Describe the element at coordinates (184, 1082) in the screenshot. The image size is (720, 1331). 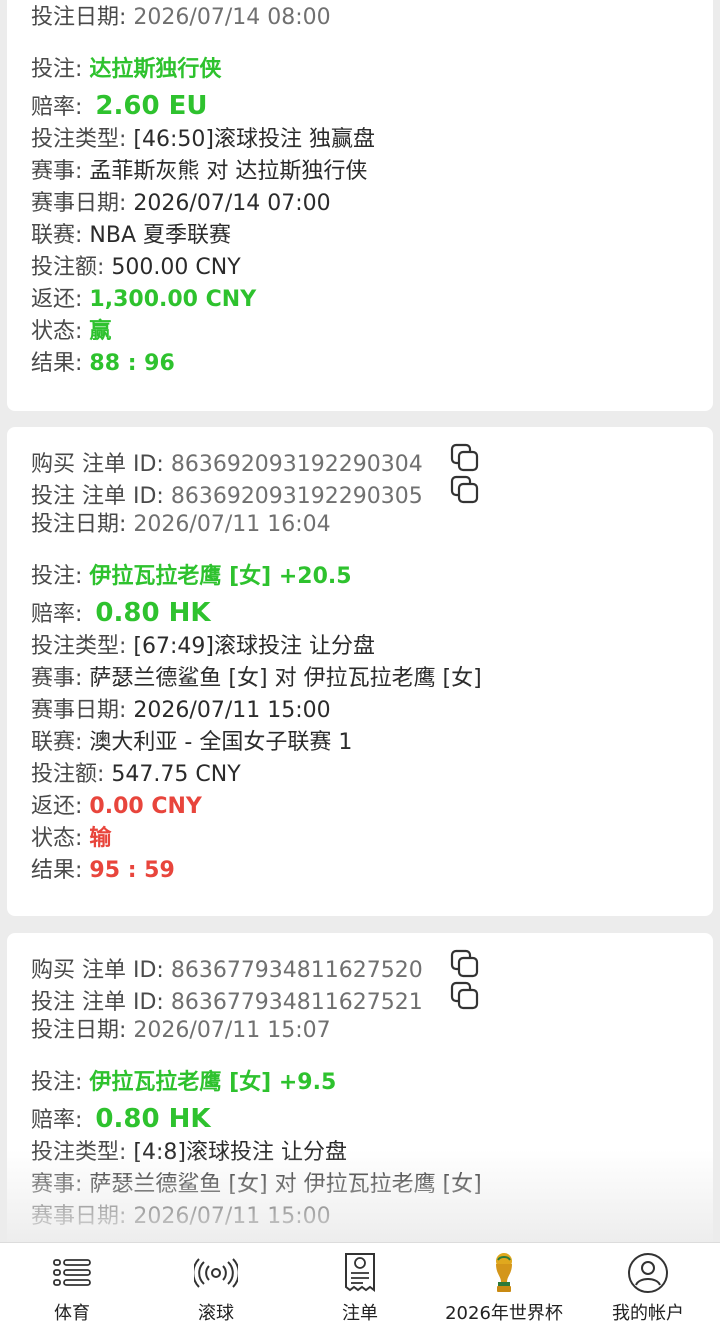
I see `selection-row: 投注: 伊拉瓦拉老鹰 [女] +9.5` at that location.